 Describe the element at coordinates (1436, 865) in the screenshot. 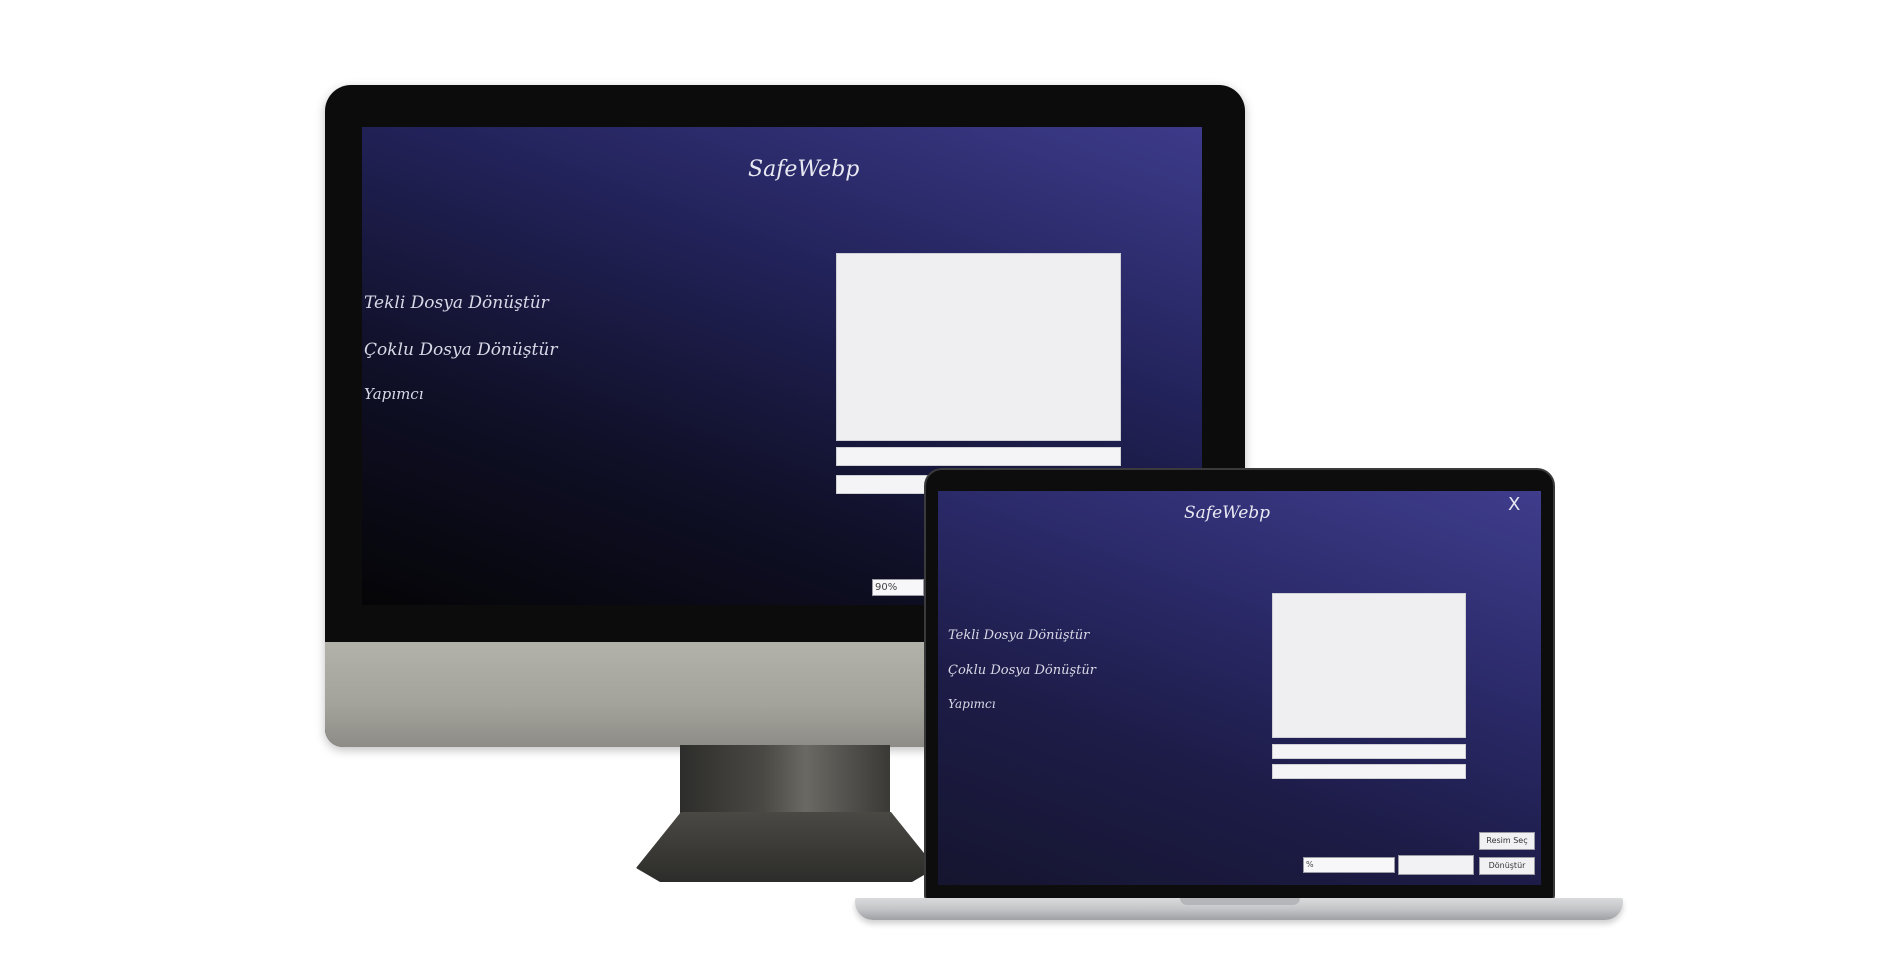

I see `progress-bar` at that location.